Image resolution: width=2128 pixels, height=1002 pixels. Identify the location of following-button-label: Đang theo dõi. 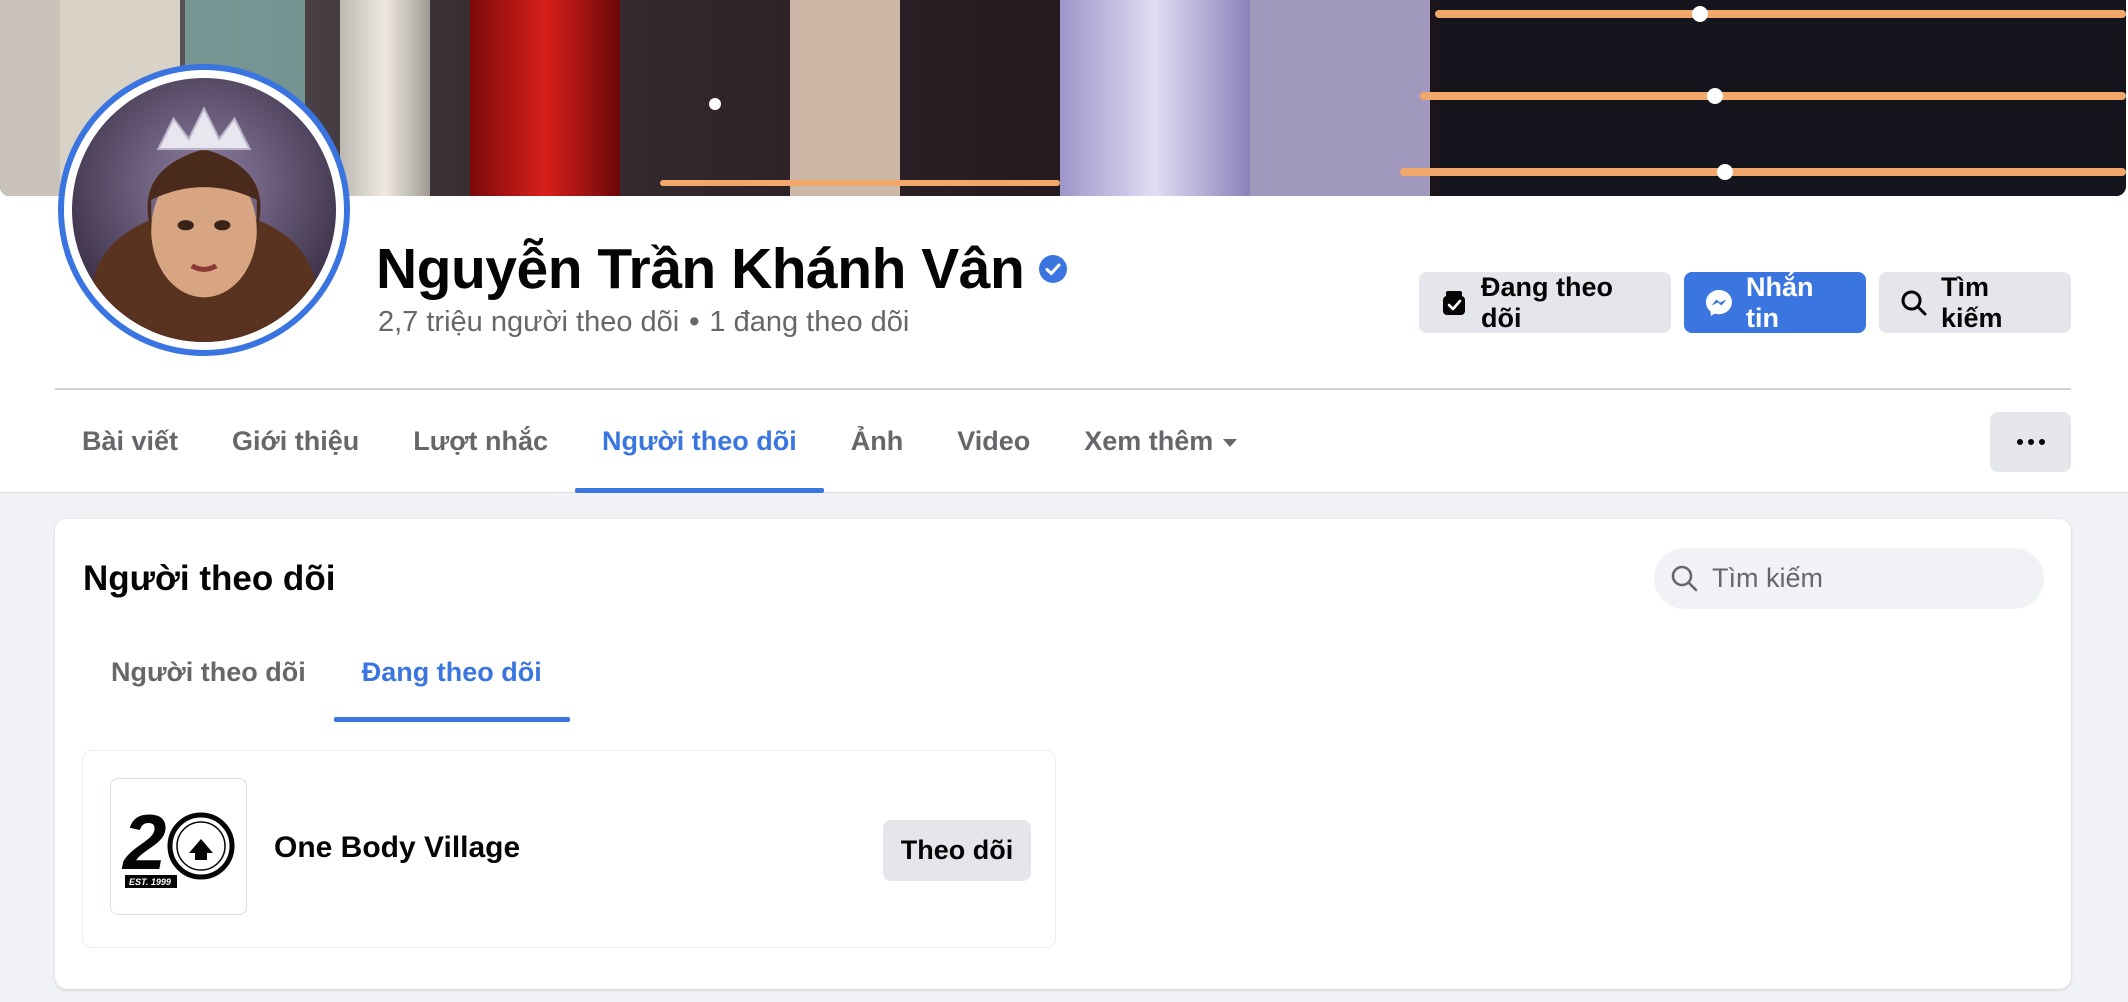
(1547, 302).